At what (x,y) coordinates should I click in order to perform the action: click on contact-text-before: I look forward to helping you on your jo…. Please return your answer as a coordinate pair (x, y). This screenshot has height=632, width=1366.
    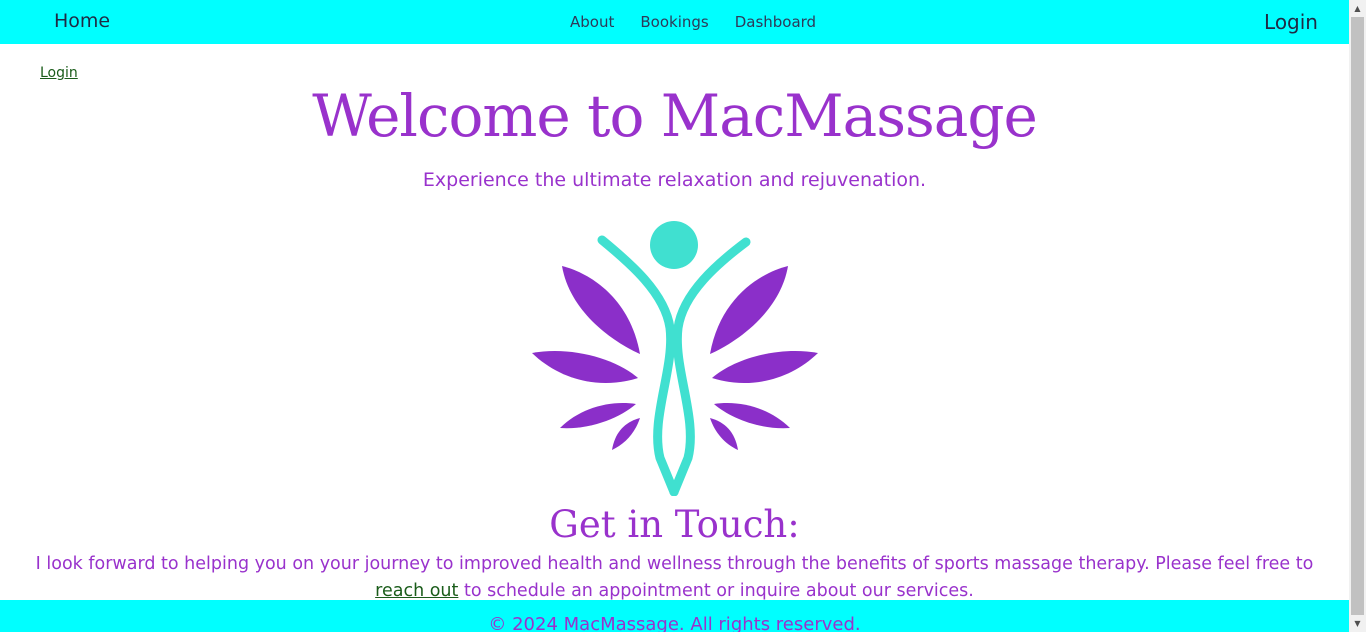
    Looking at the image, I should click on (674, 564).